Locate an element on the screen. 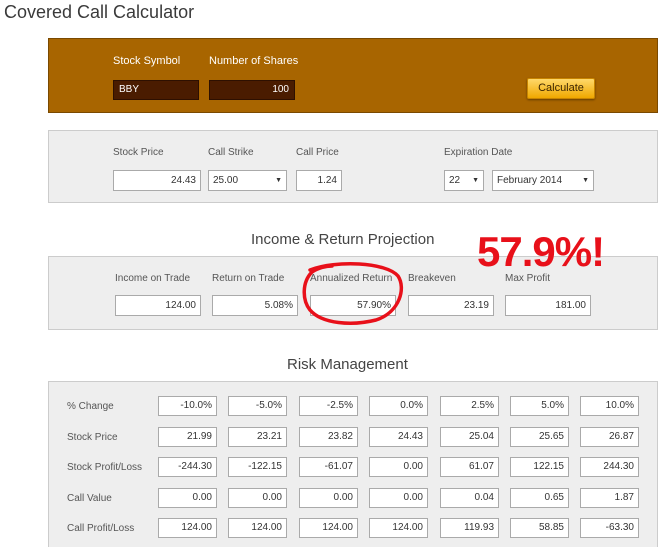 The width and height of the screenshot is (670, 547). call-strike-value: 25.00 is located at coordinates (226, 180).